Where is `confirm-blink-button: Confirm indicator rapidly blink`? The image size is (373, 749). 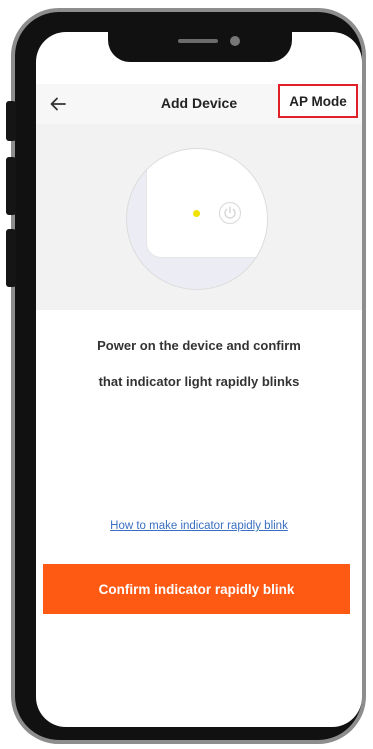 confirm-blink-button: Confirm indicator rapidly blink is located at coordinates (196, 589).